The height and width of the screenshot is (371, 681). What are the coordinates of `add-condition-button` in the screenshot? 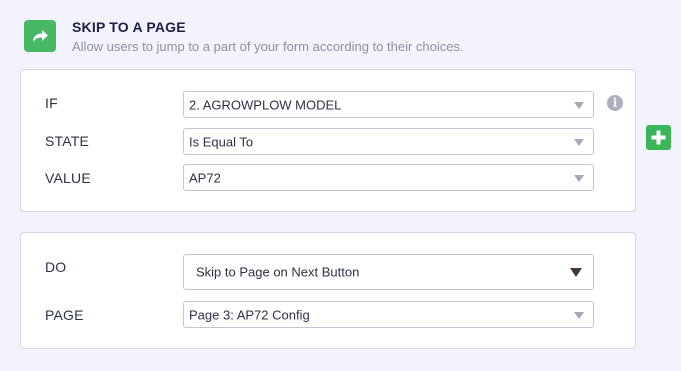 It's located at (658, 137).